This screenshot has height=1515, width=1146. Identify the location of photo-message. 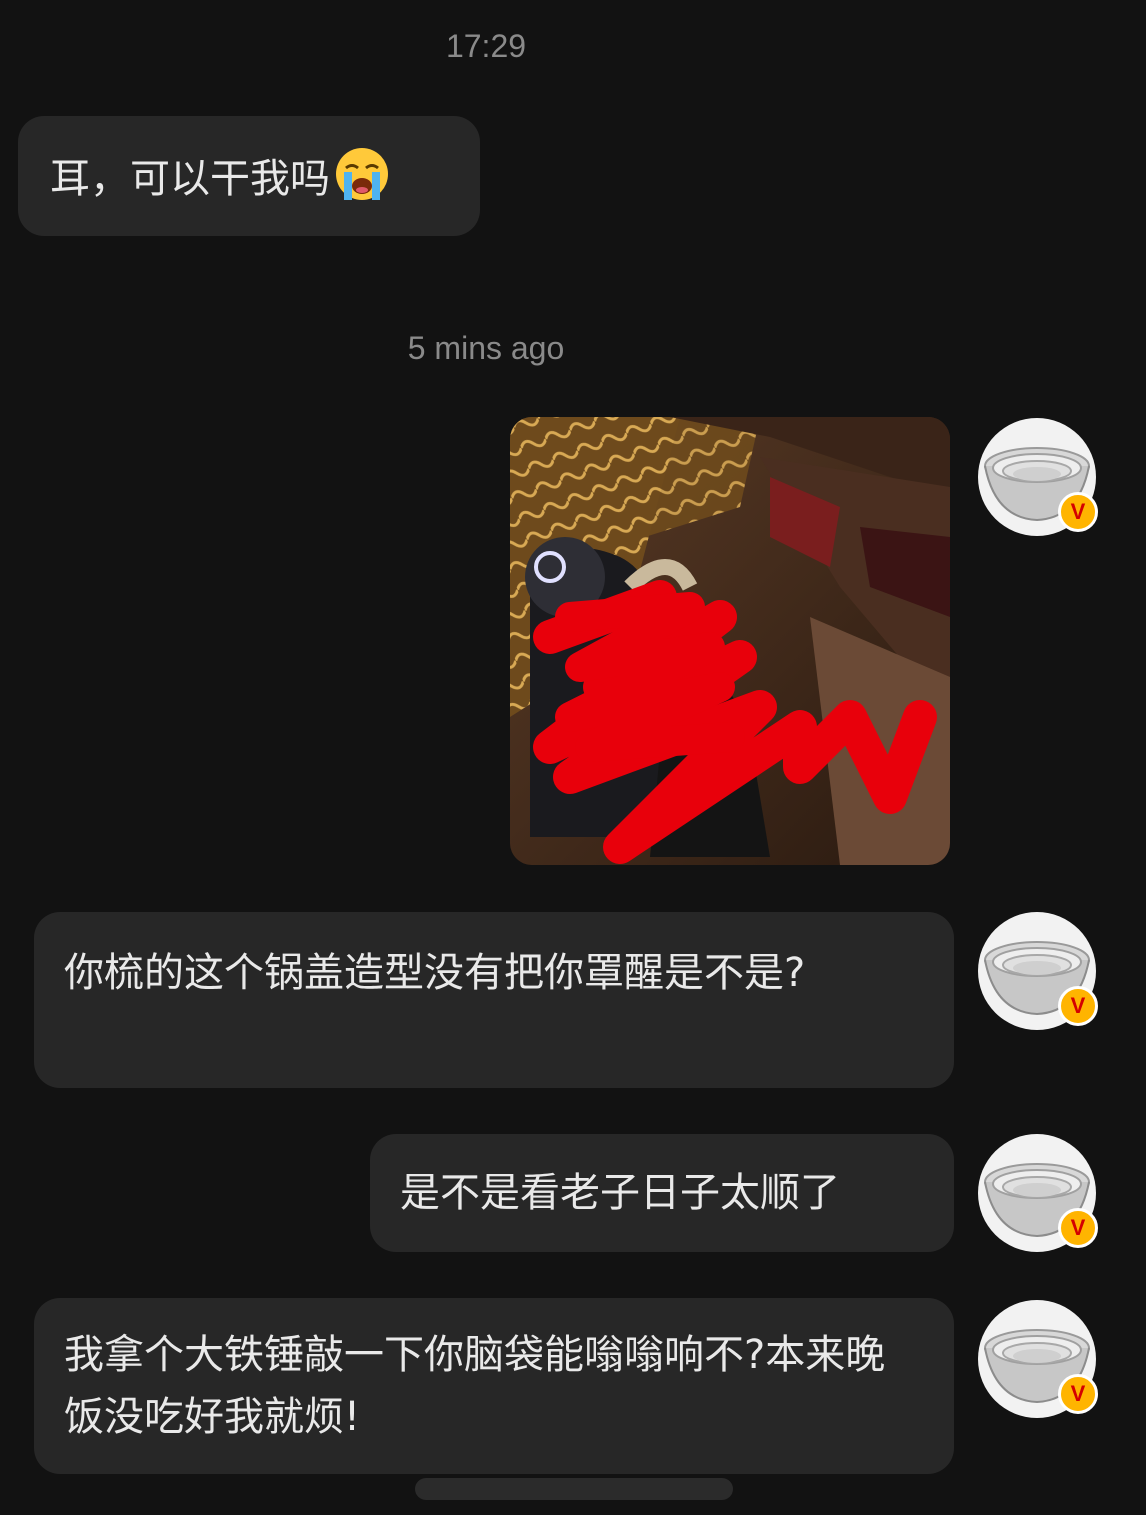
(730, 641).